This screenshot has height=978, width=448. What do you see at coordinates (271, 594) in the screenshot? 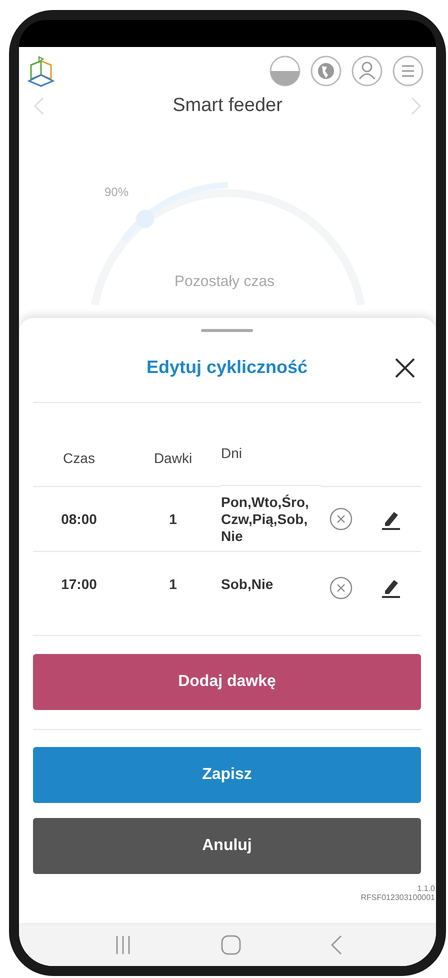
I see `table-cell: Sob,Nie` at bounding box center [271, 594].